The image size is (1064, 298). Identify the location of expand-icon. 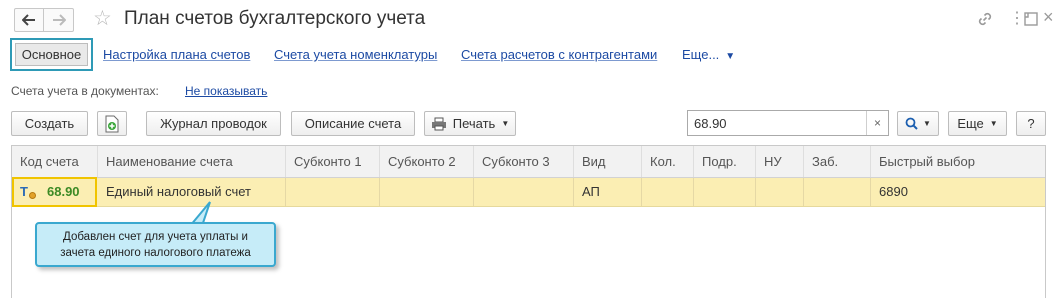
(1031, 19).